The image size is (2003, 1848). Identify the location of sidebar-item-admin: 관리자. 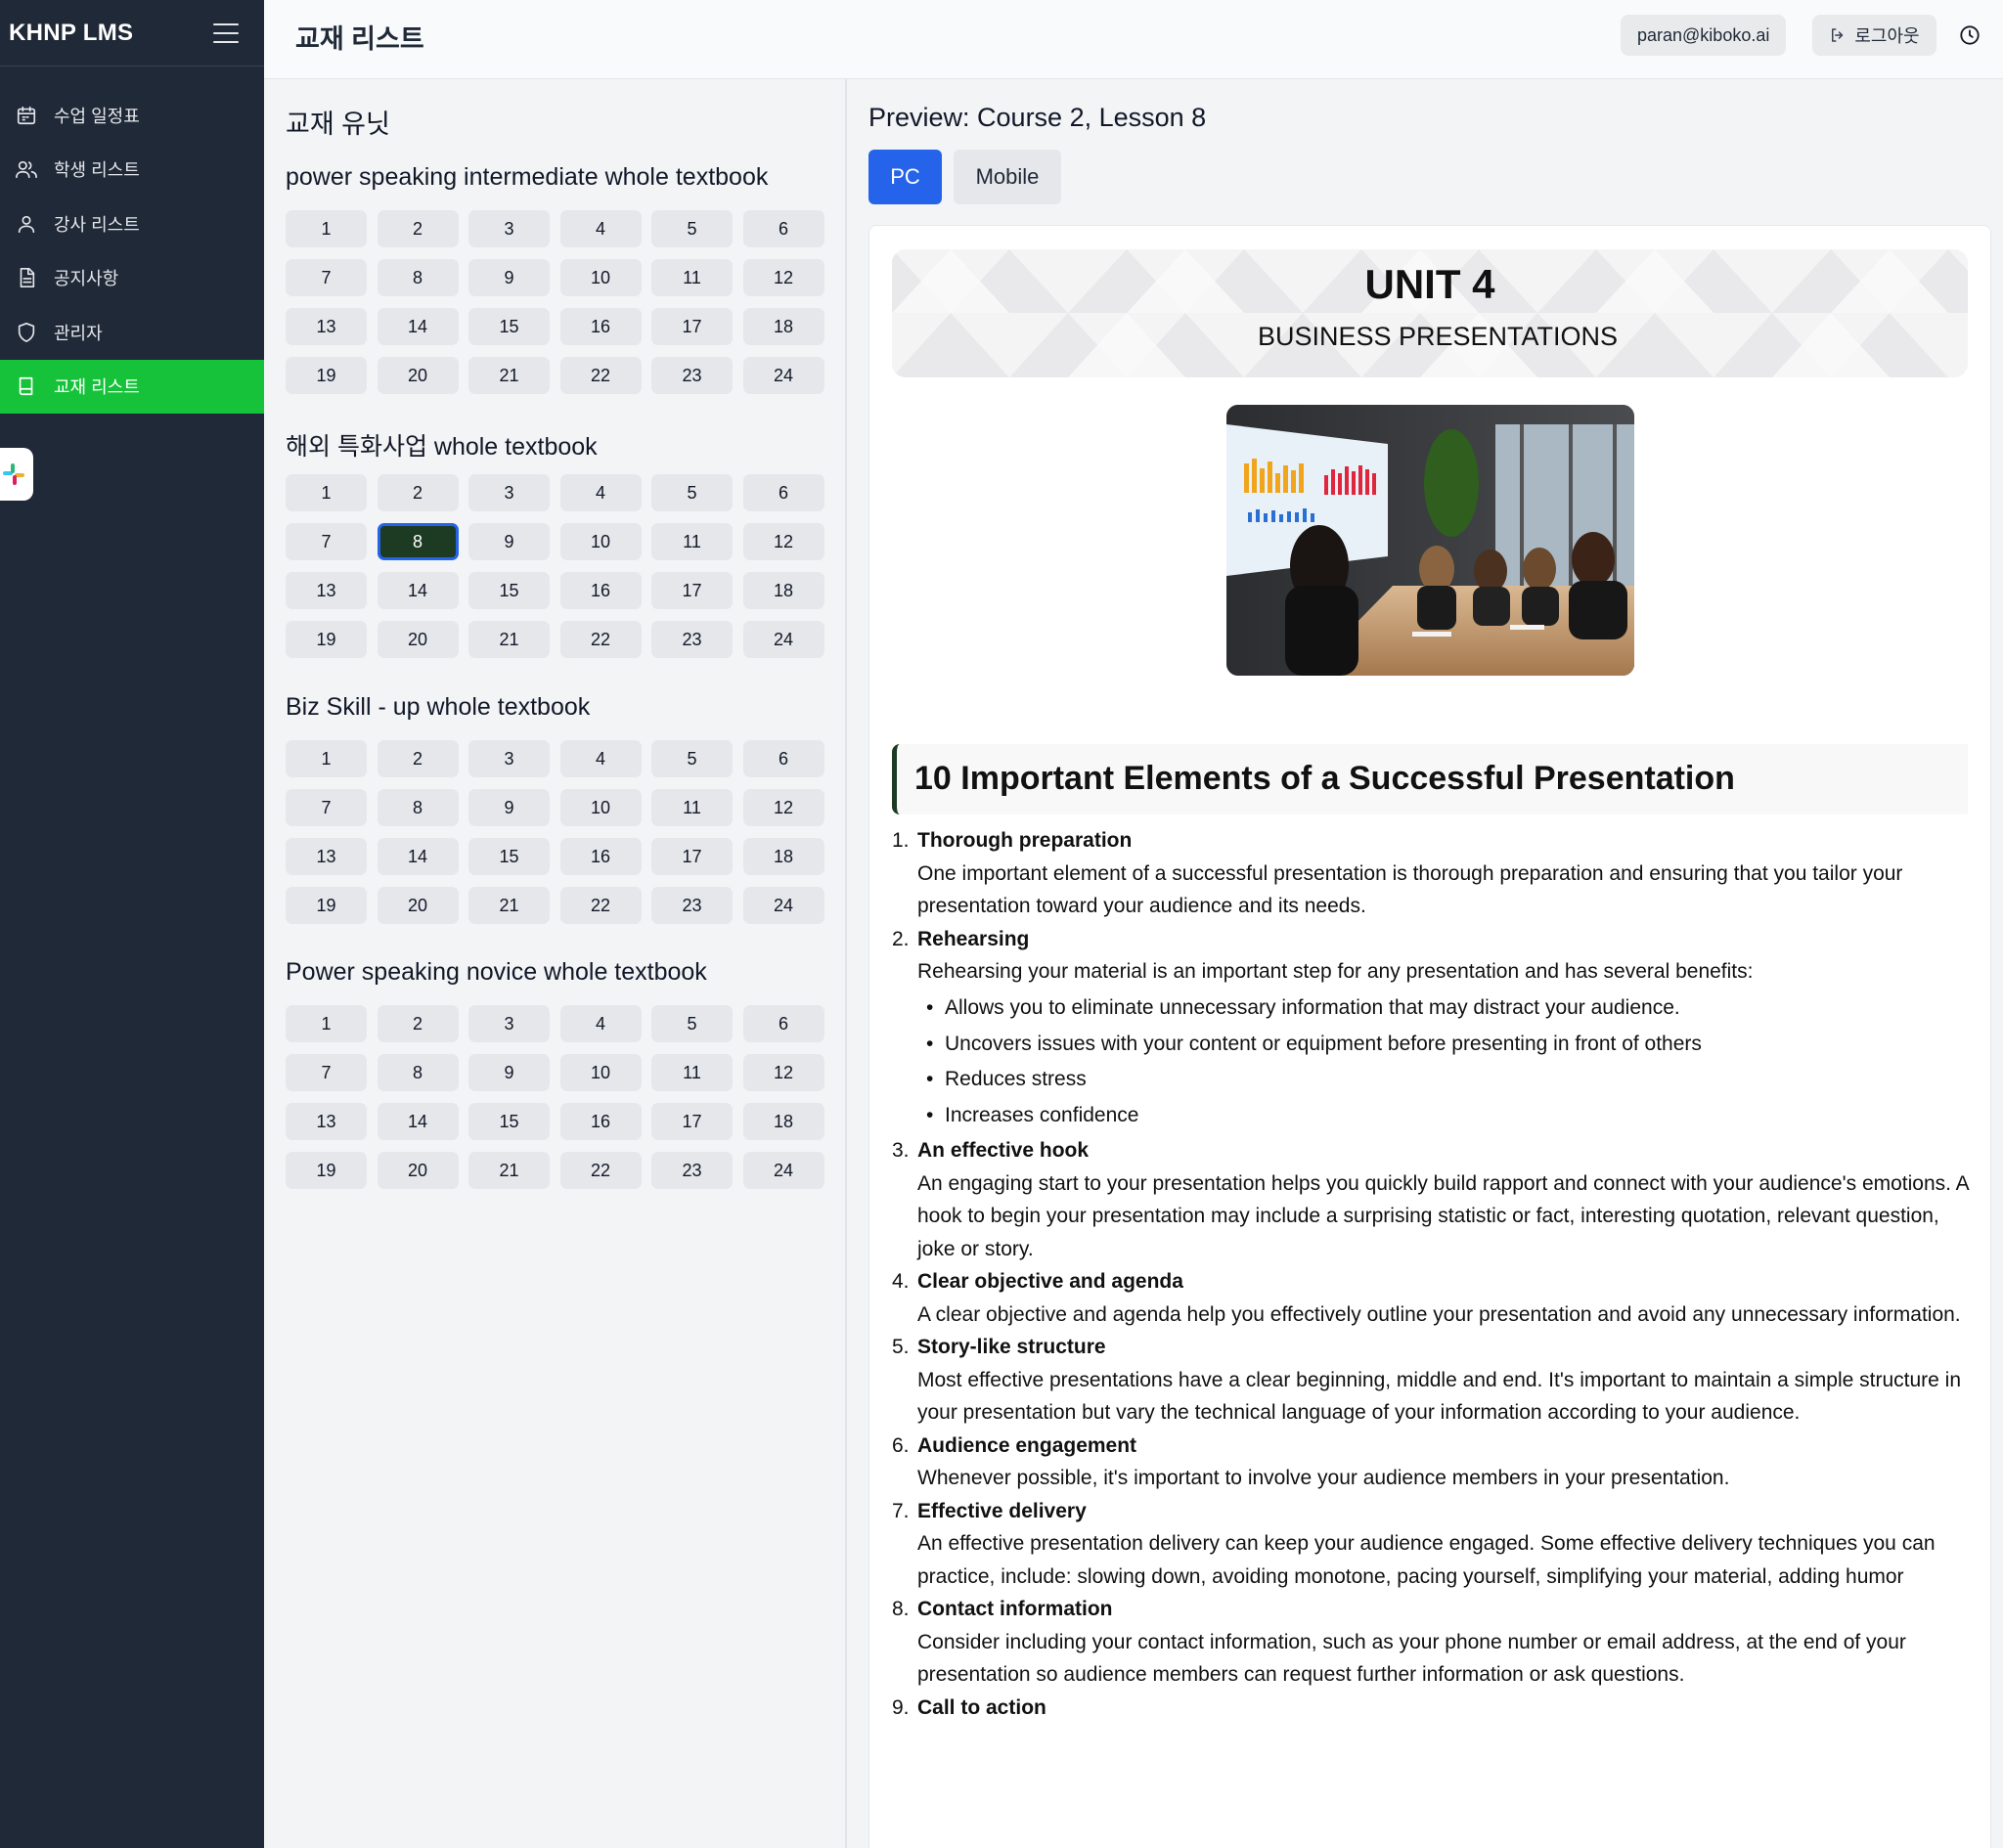
(132, 332).